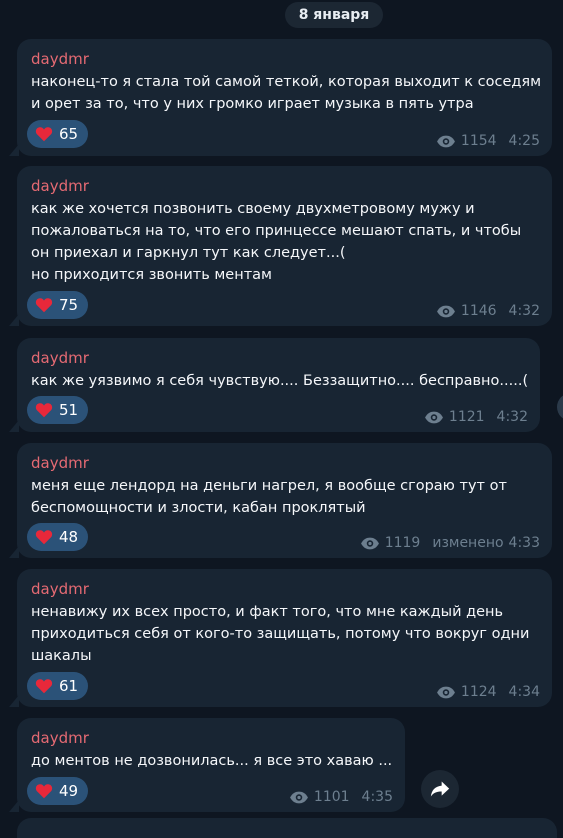  What do you see at coordinates (58, 791) in the screenshot?
I see `reaction-button: 49` at bounding box center [58, 791].